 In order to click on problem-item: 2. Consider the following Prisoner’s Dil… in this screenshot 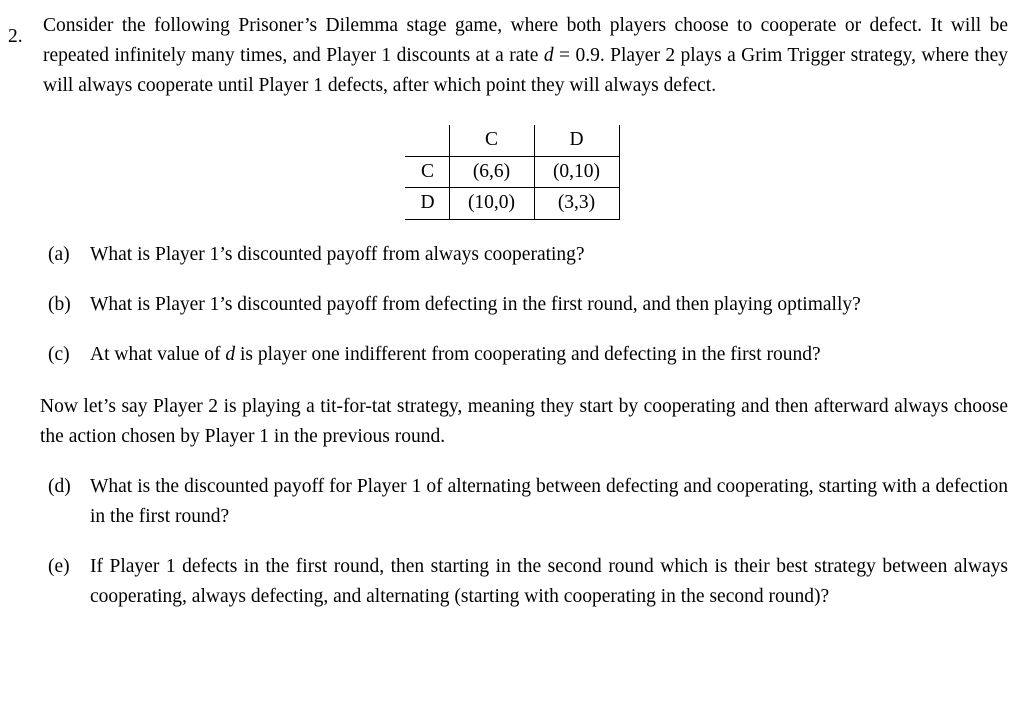, I will do `click(512, 56)`.